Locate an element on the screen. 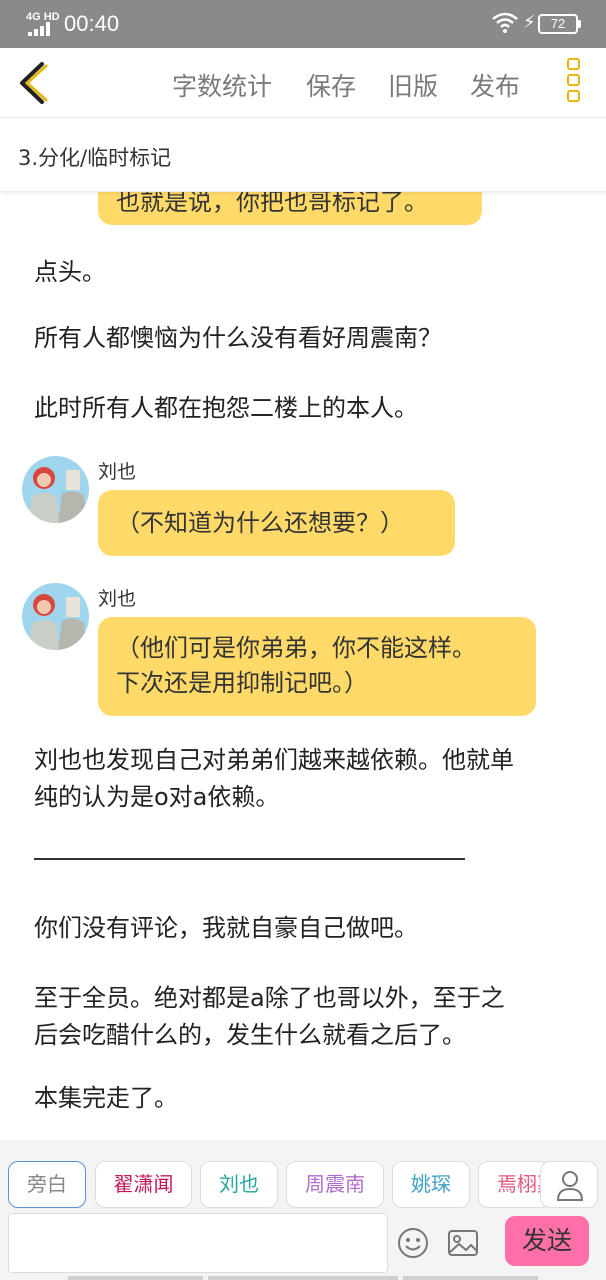 The image size is (606, 1280). send-button: 发送 is located at coordinates (547, 1241).